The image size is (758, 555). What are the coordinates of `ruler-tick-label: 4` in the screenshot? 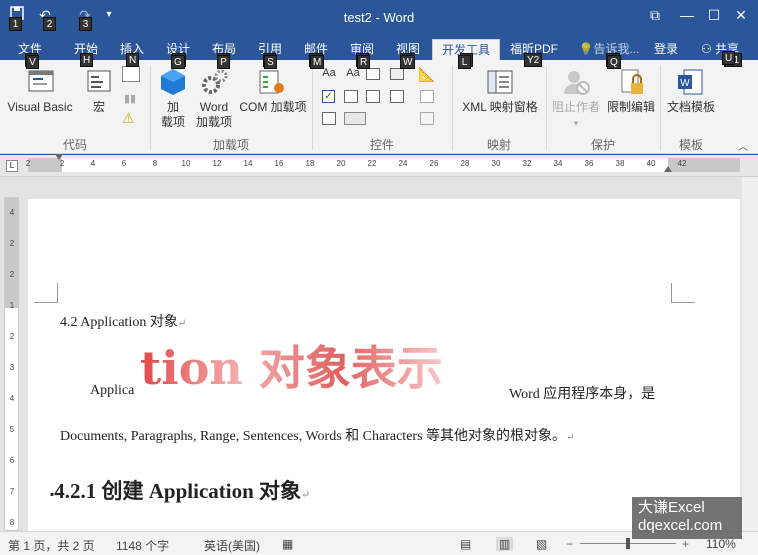 It's located at (93, 163).